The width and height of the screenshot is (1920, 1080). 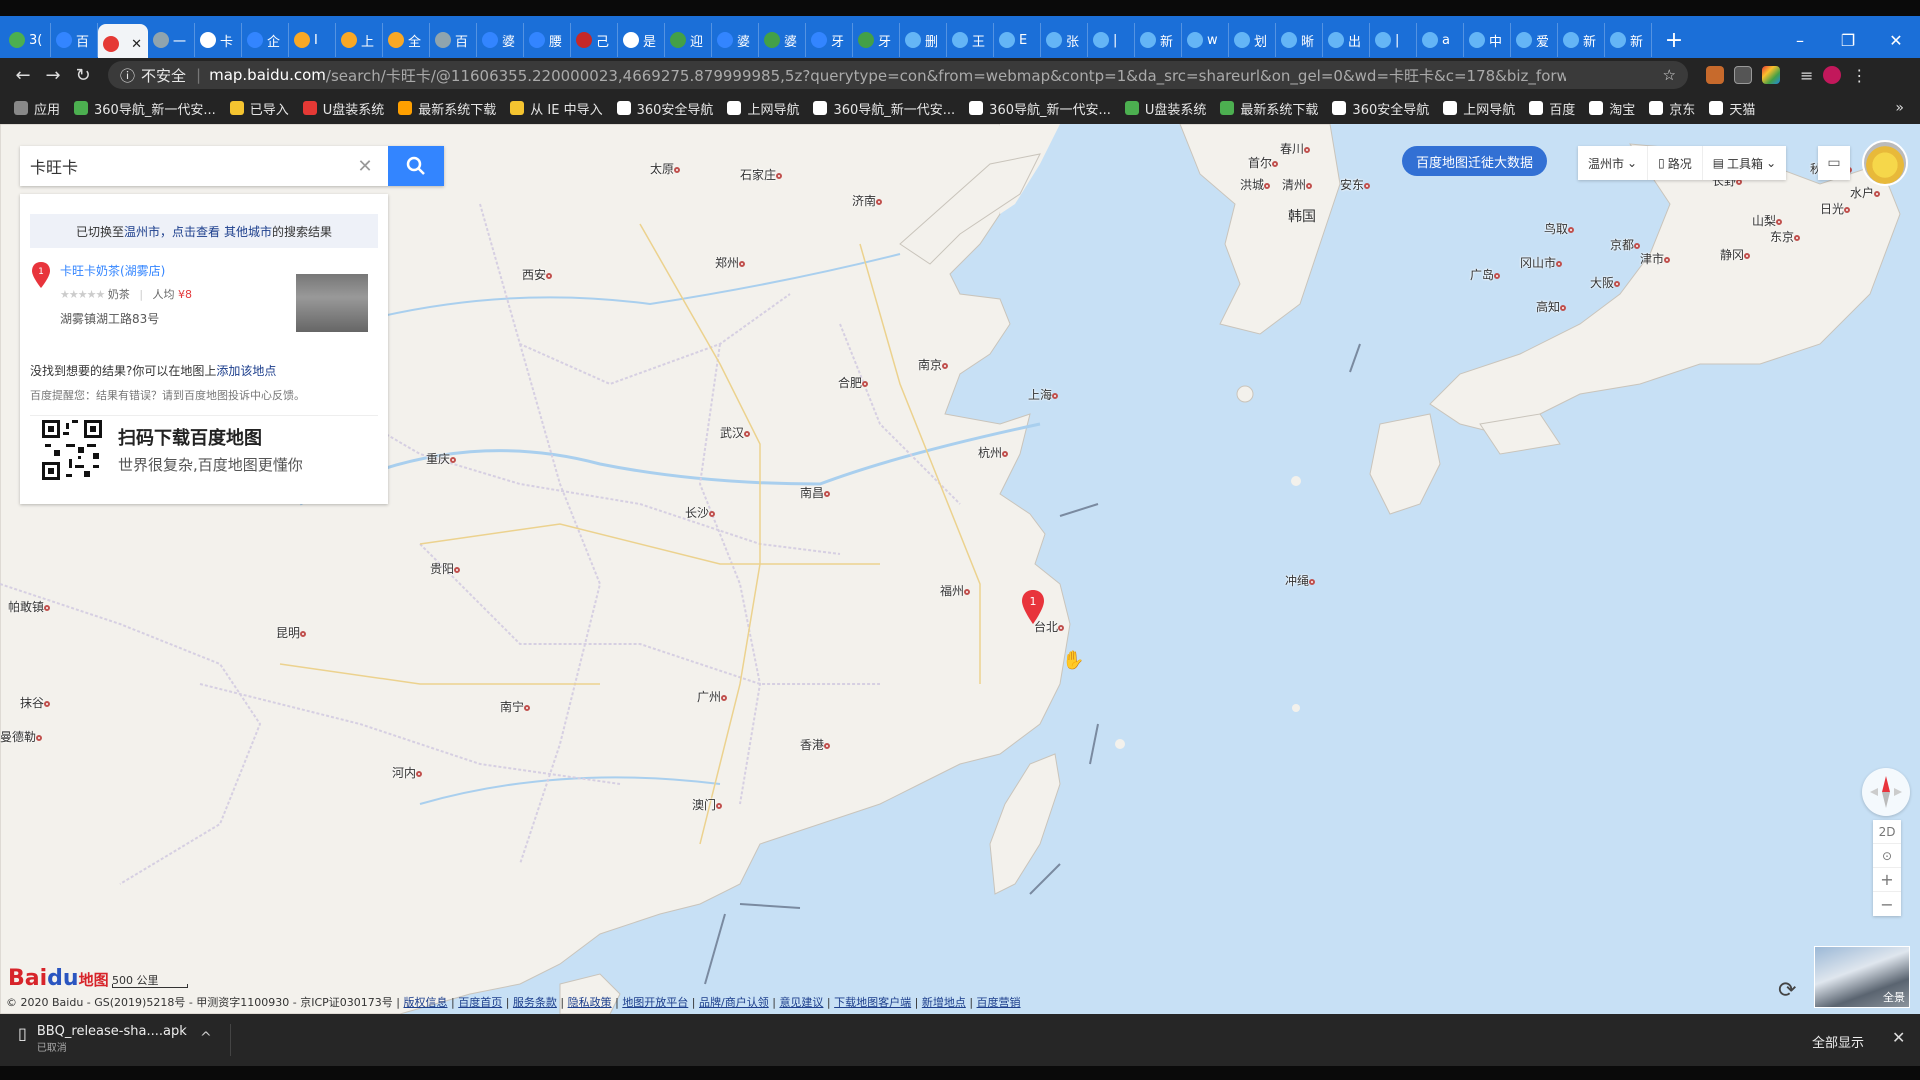 I want to click on browser-tab: 张, so click(x=1064, y=40).